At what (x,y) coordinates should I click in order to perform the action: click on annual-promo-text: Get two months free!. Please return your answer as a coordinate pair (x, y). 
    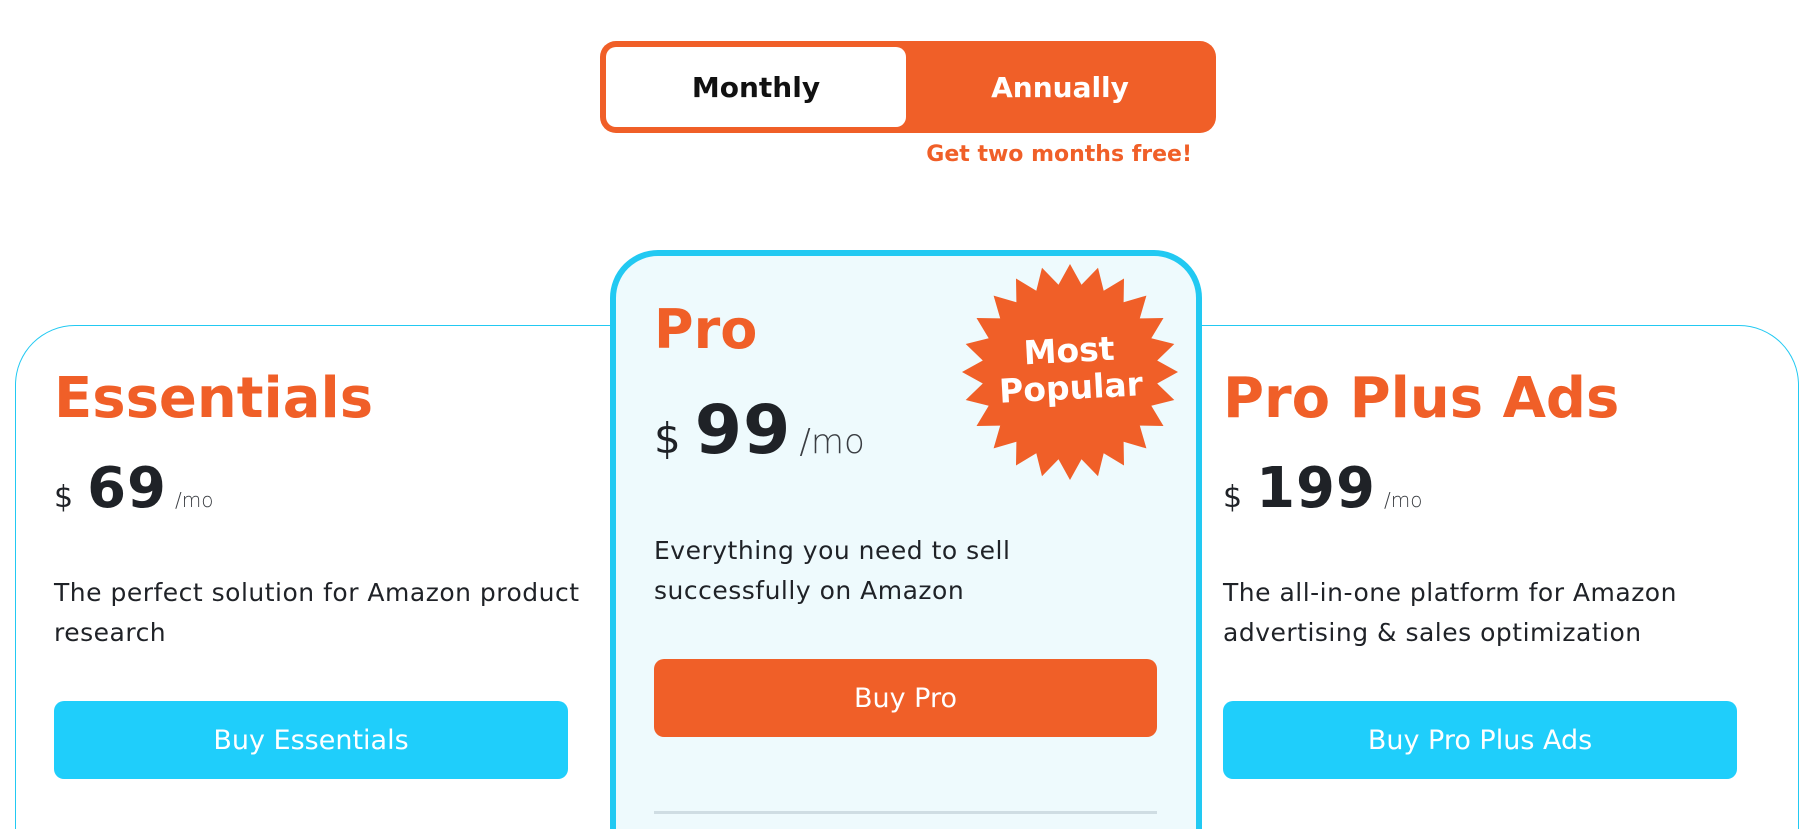
    Looking at the image, I should click on (1059, 154).